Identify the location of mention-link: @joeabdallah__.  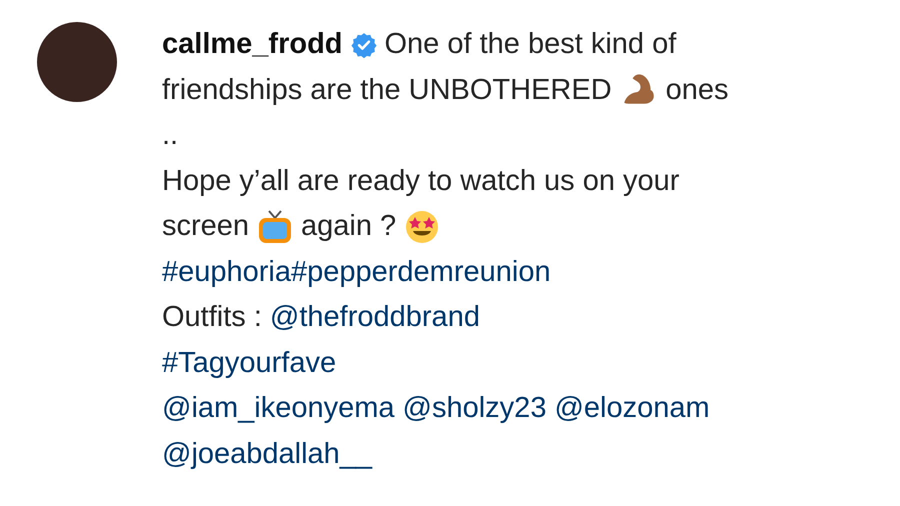
(267, 454).